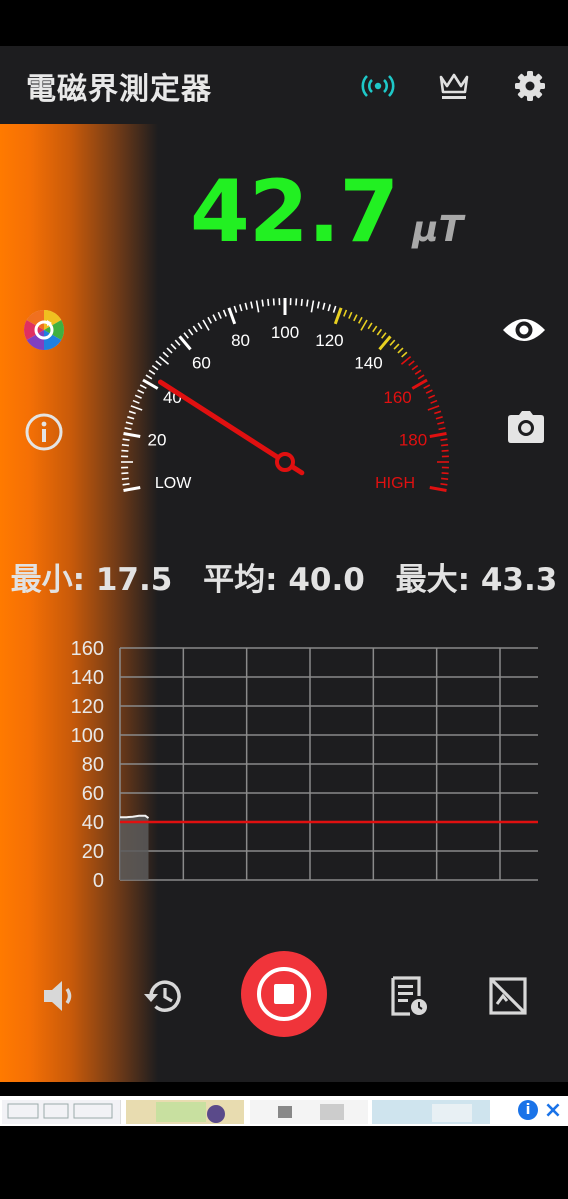 The width and height of the screenshot is (568, 1199). I want to click on stats-row: 最小: 17.5 平均: 40.0 最大: 43.3, so click(284, 576).